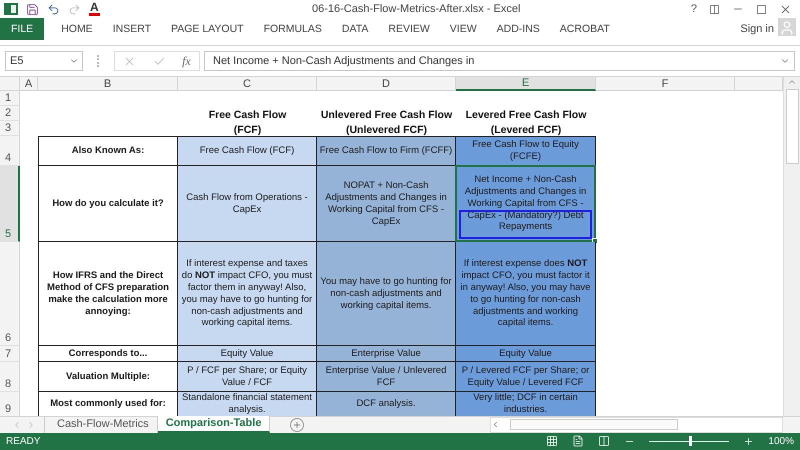  What do you see at coordinates (108, 404) in the screenshot?
I see `row-label: Most commonly used for:` at bounding box center [108, 404].